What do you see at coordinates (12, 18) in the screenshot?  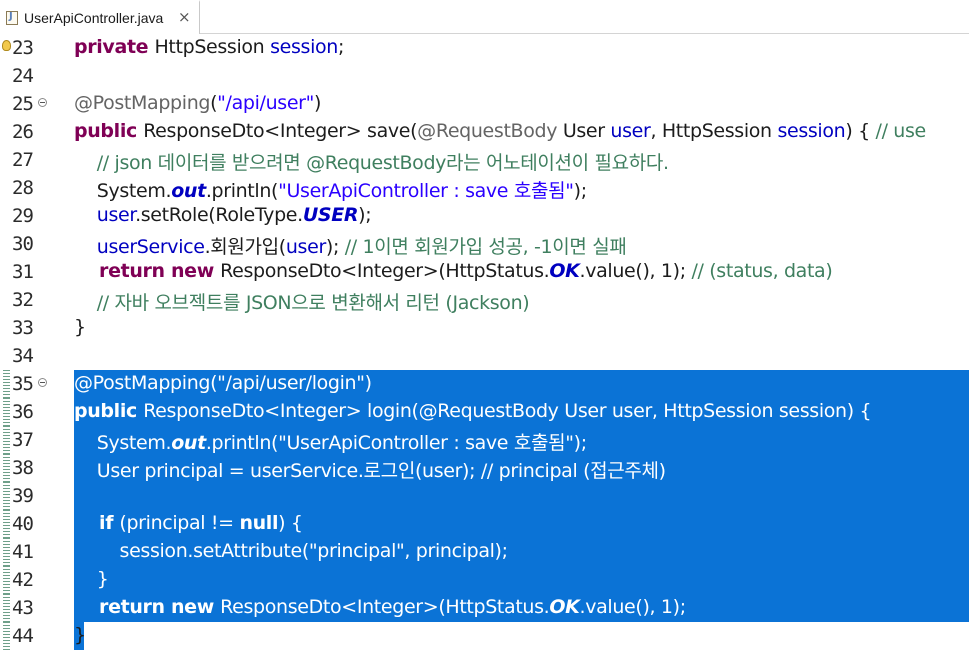 I see `java-file-icon` at bounding box center [12, 18].